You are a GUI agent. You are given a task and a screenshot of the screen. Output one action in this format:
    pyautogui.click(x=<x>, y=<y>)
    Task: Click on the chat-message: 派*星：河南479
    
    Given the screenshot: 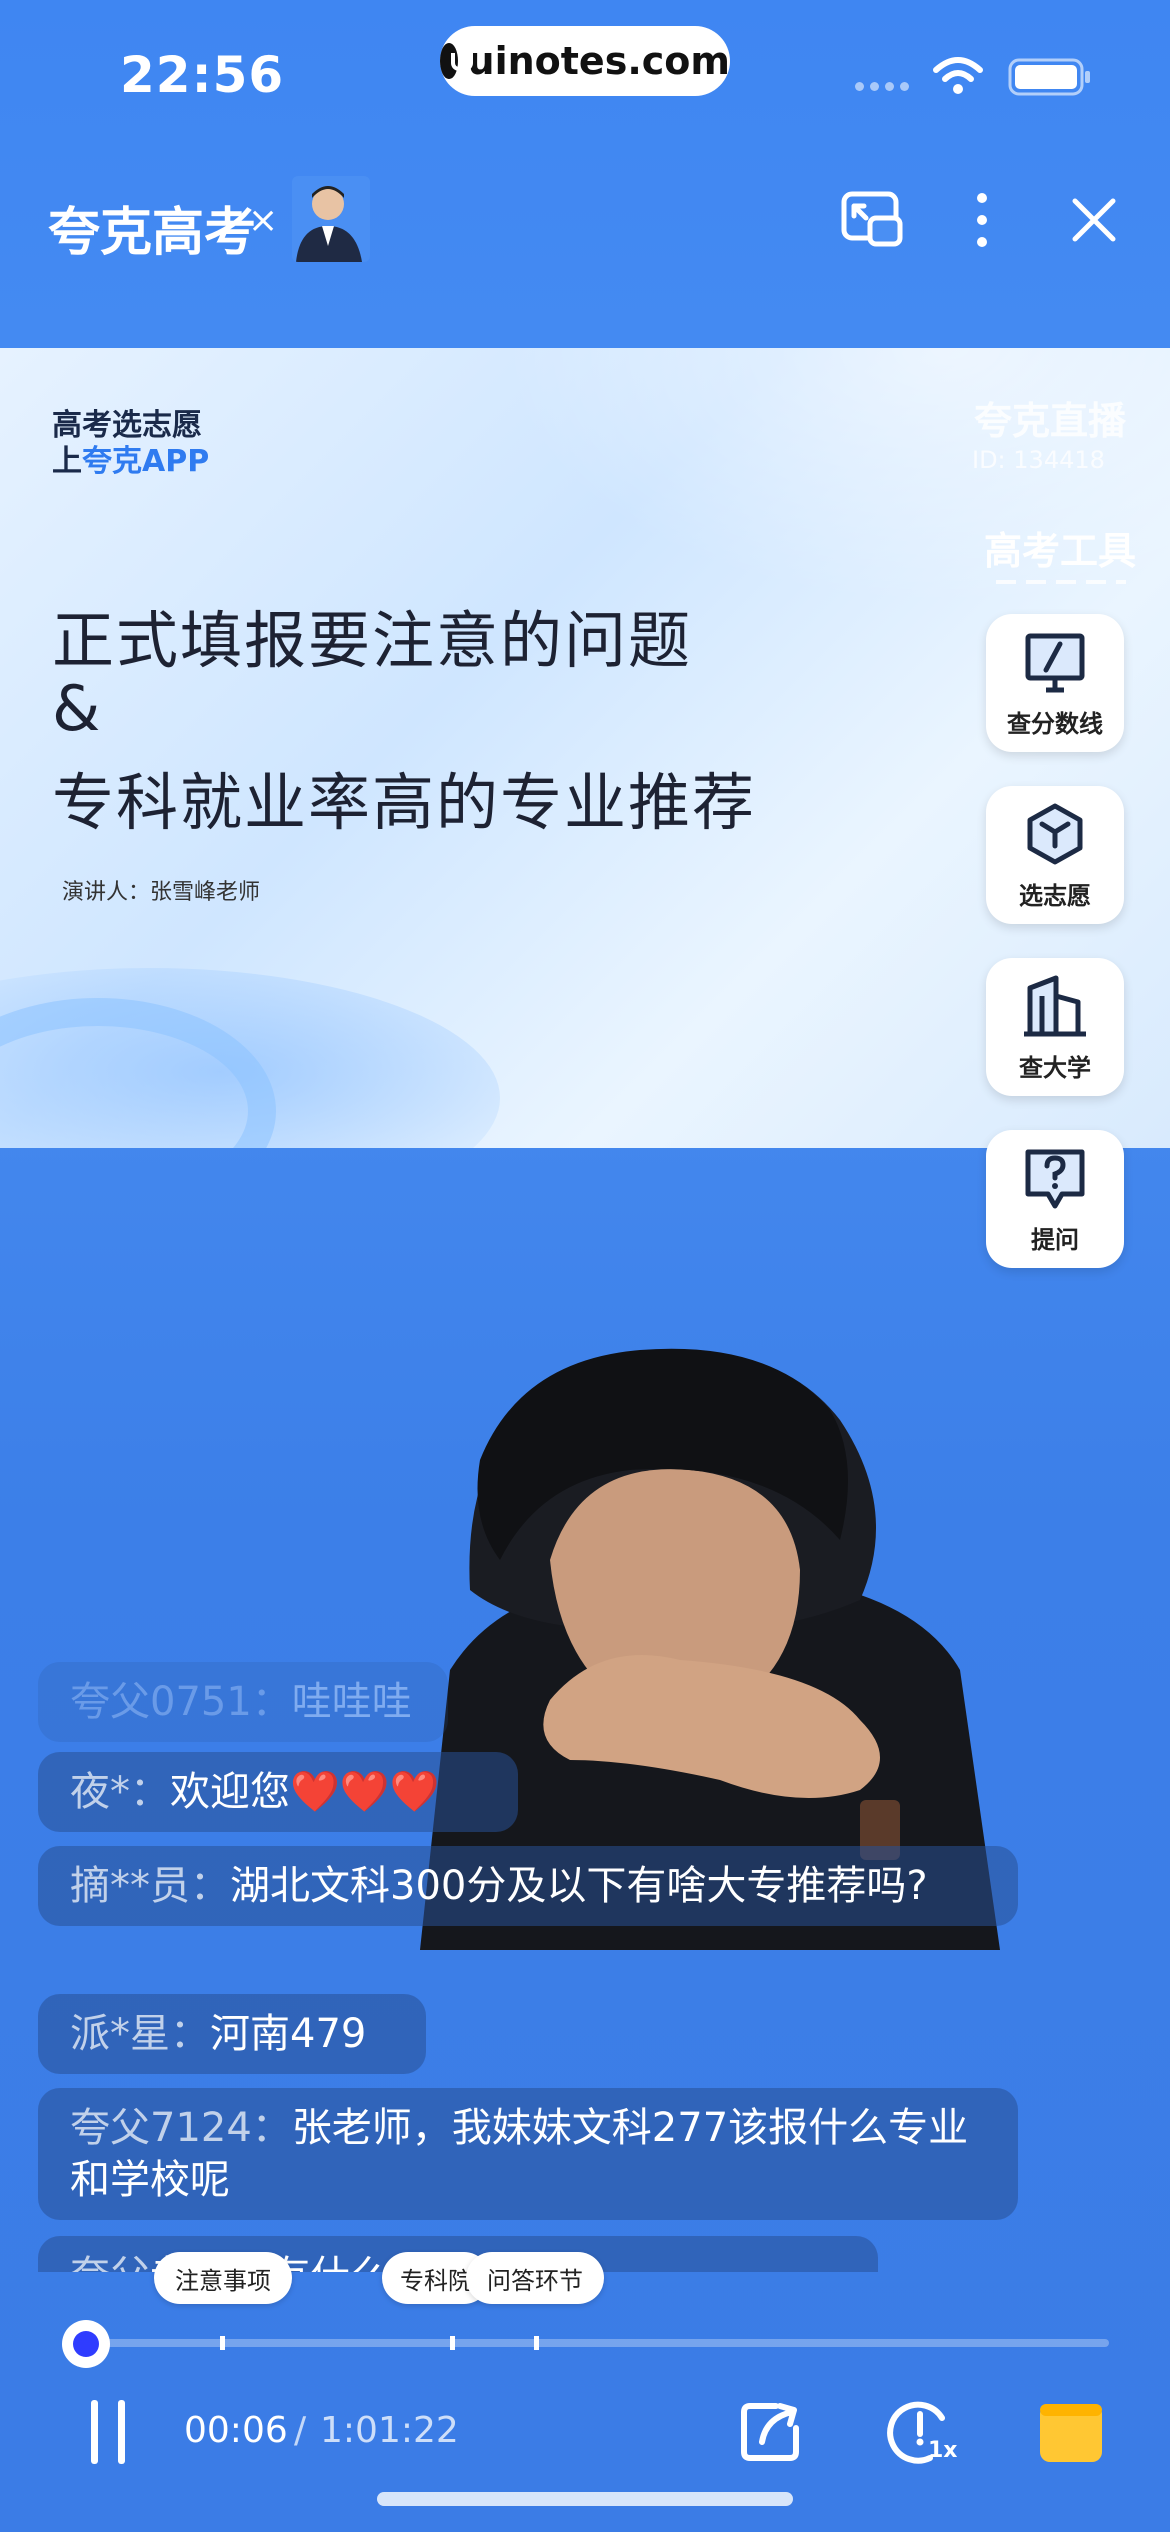 What is the action you would take?
    pyautogui.click(x=232, y=2034)
    